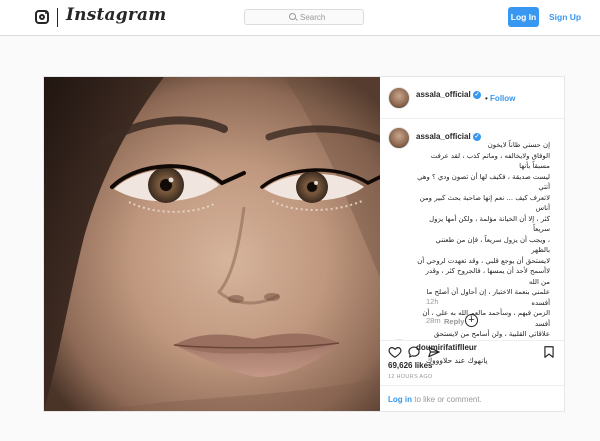 This screenshot has height=441, width=600. I want to click on comment-timestamp: 28m, so click(433, 320).